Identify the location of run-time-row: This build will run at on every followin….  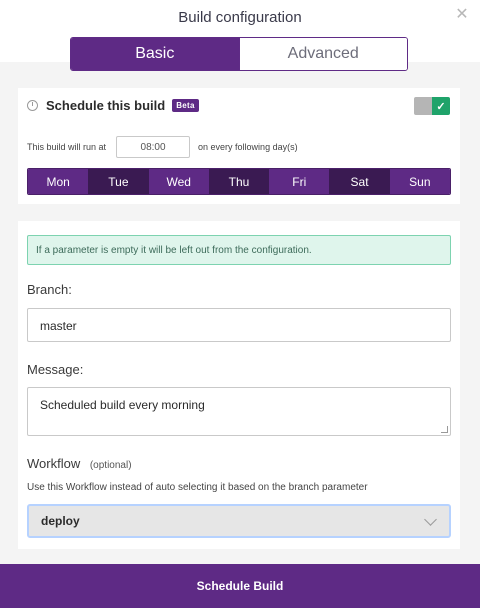
(162, 147).